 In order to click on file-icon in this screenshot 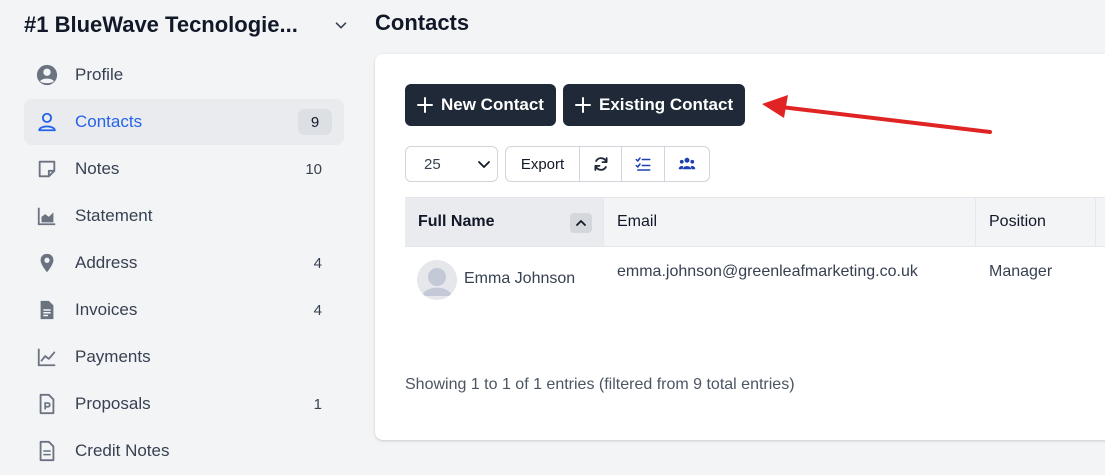, I will do `click(47, 451)`.